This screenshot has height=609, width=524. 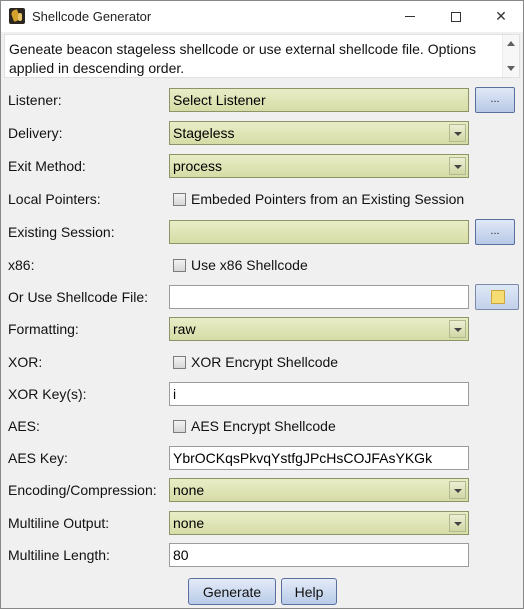 I want to click on aes-checkbox-label: AES Encrypt Shellcode, so click(x=263, y=426).